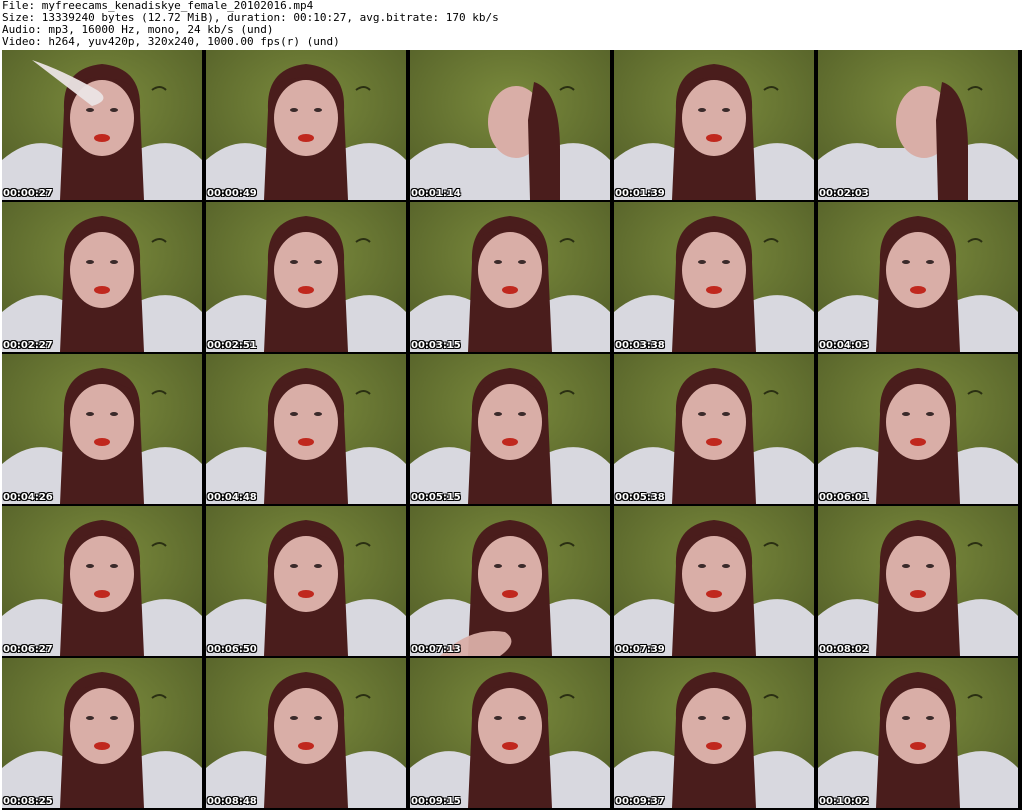 The width and height of the screenshot is (1024, 811). I want to click on video-thumbnail: 00:08:48, so click(306, 733).